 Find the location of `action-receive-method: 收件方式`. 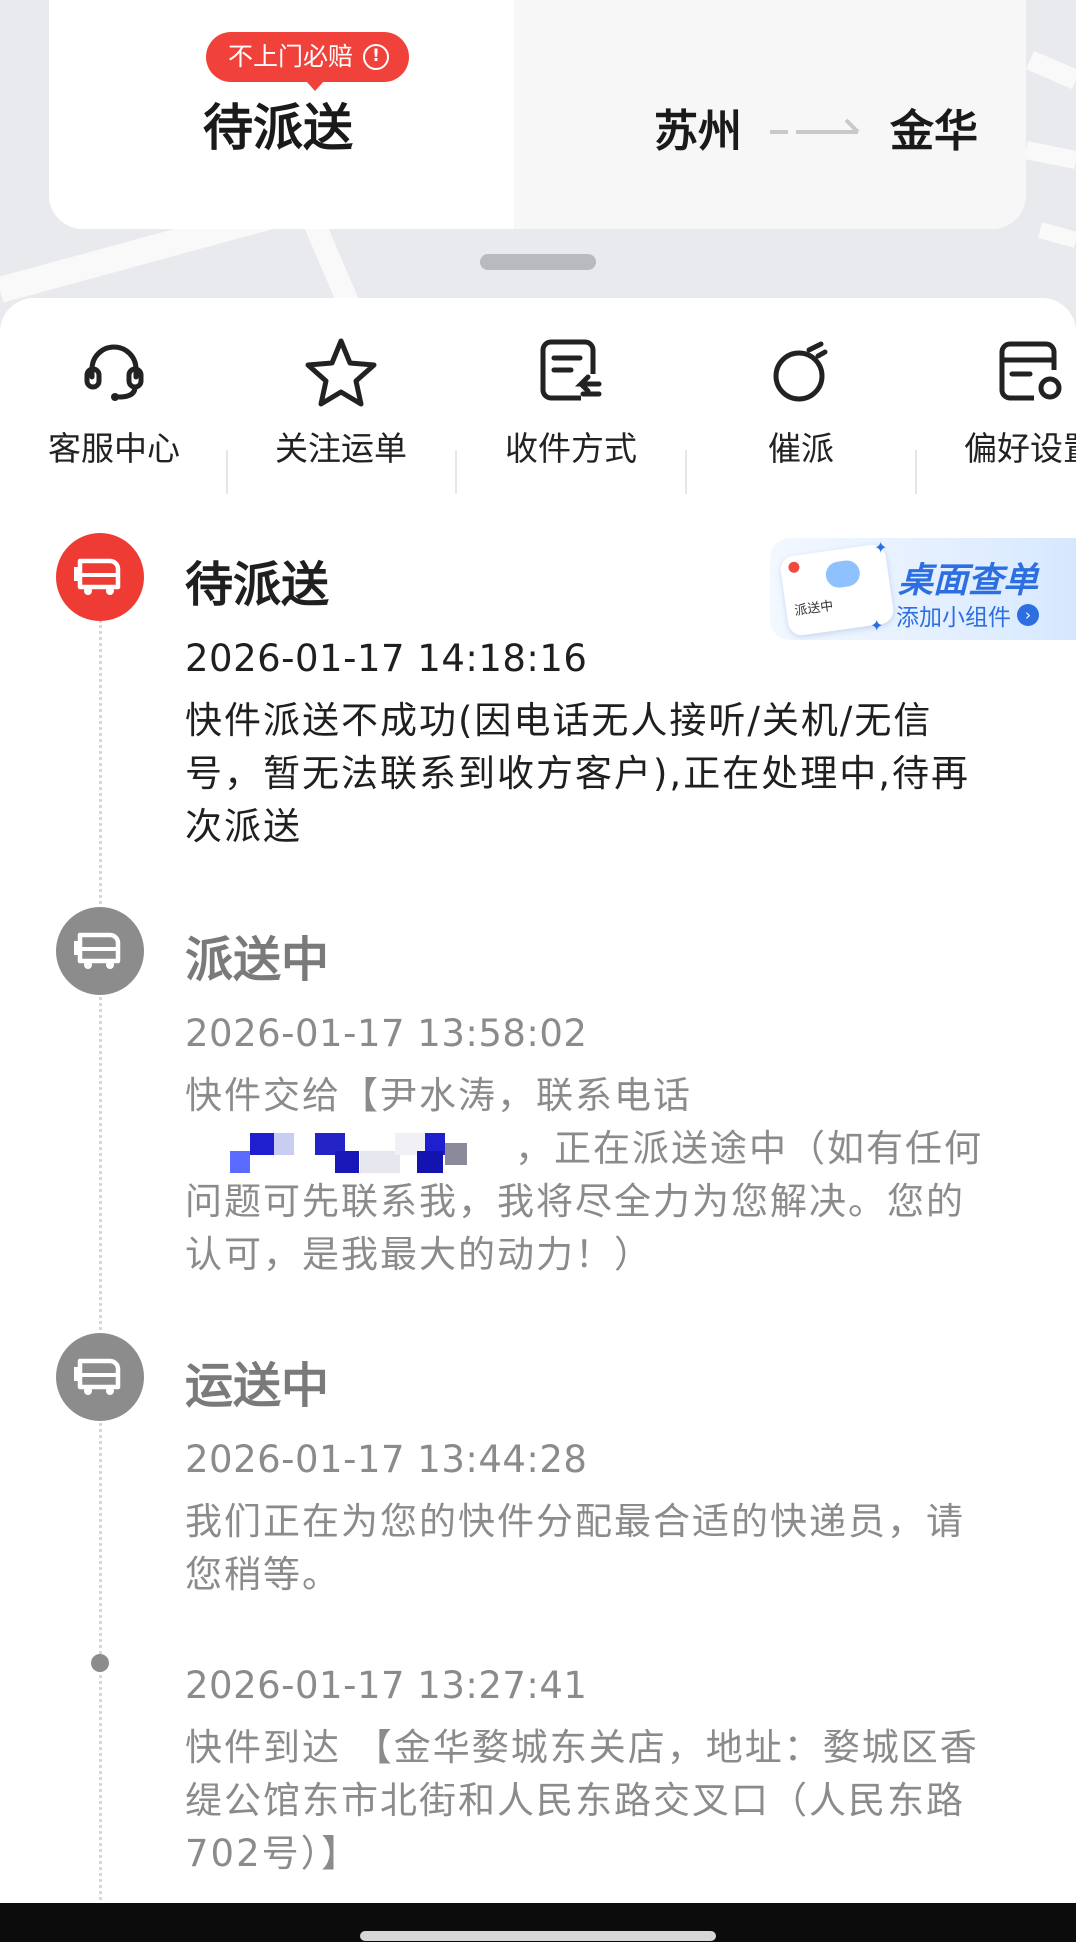

action-receive-method: 收件方式 is located at coordinates (571, 399).